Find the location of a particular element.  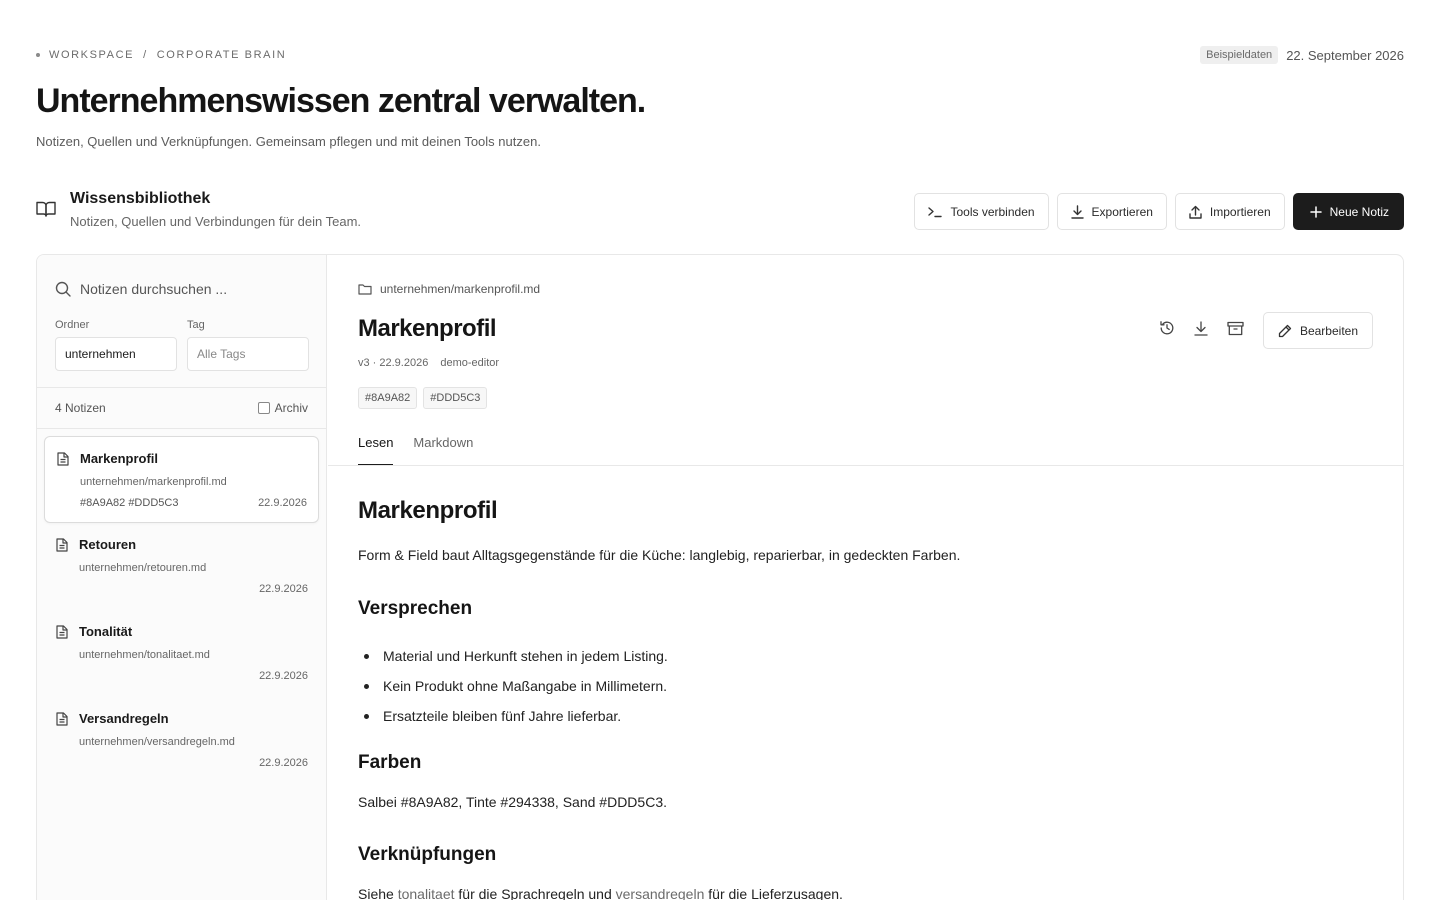

folder-label: Ordner is located at coordinates (72, 325).